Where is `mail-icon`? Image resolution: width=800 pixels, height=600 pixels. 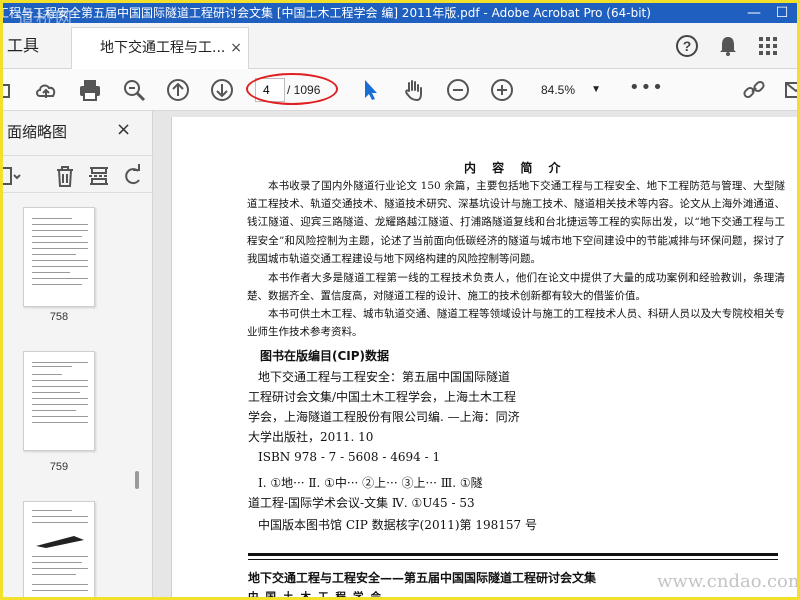 mail-icon is located at coordinates (790, 90).